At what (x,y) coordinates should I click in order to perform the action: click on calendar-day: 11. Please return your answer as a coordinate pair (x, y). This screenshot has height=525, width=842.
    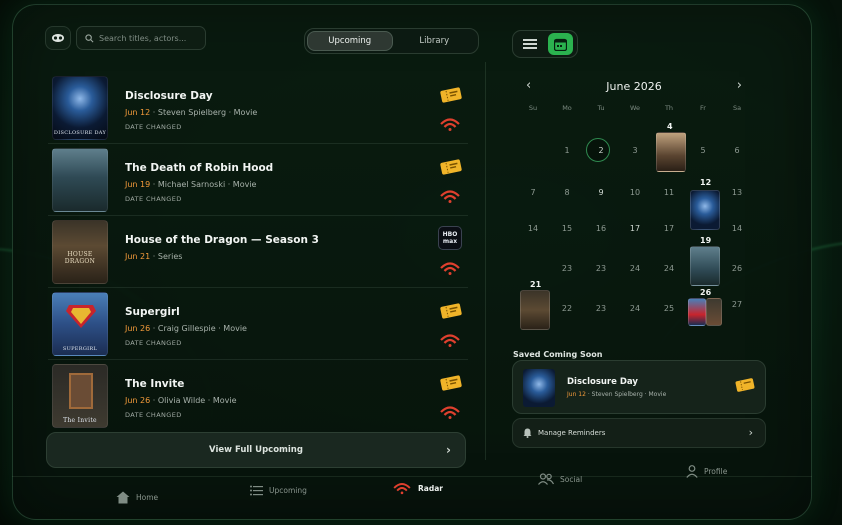
    Looking at the image, I should click on (669, 192).